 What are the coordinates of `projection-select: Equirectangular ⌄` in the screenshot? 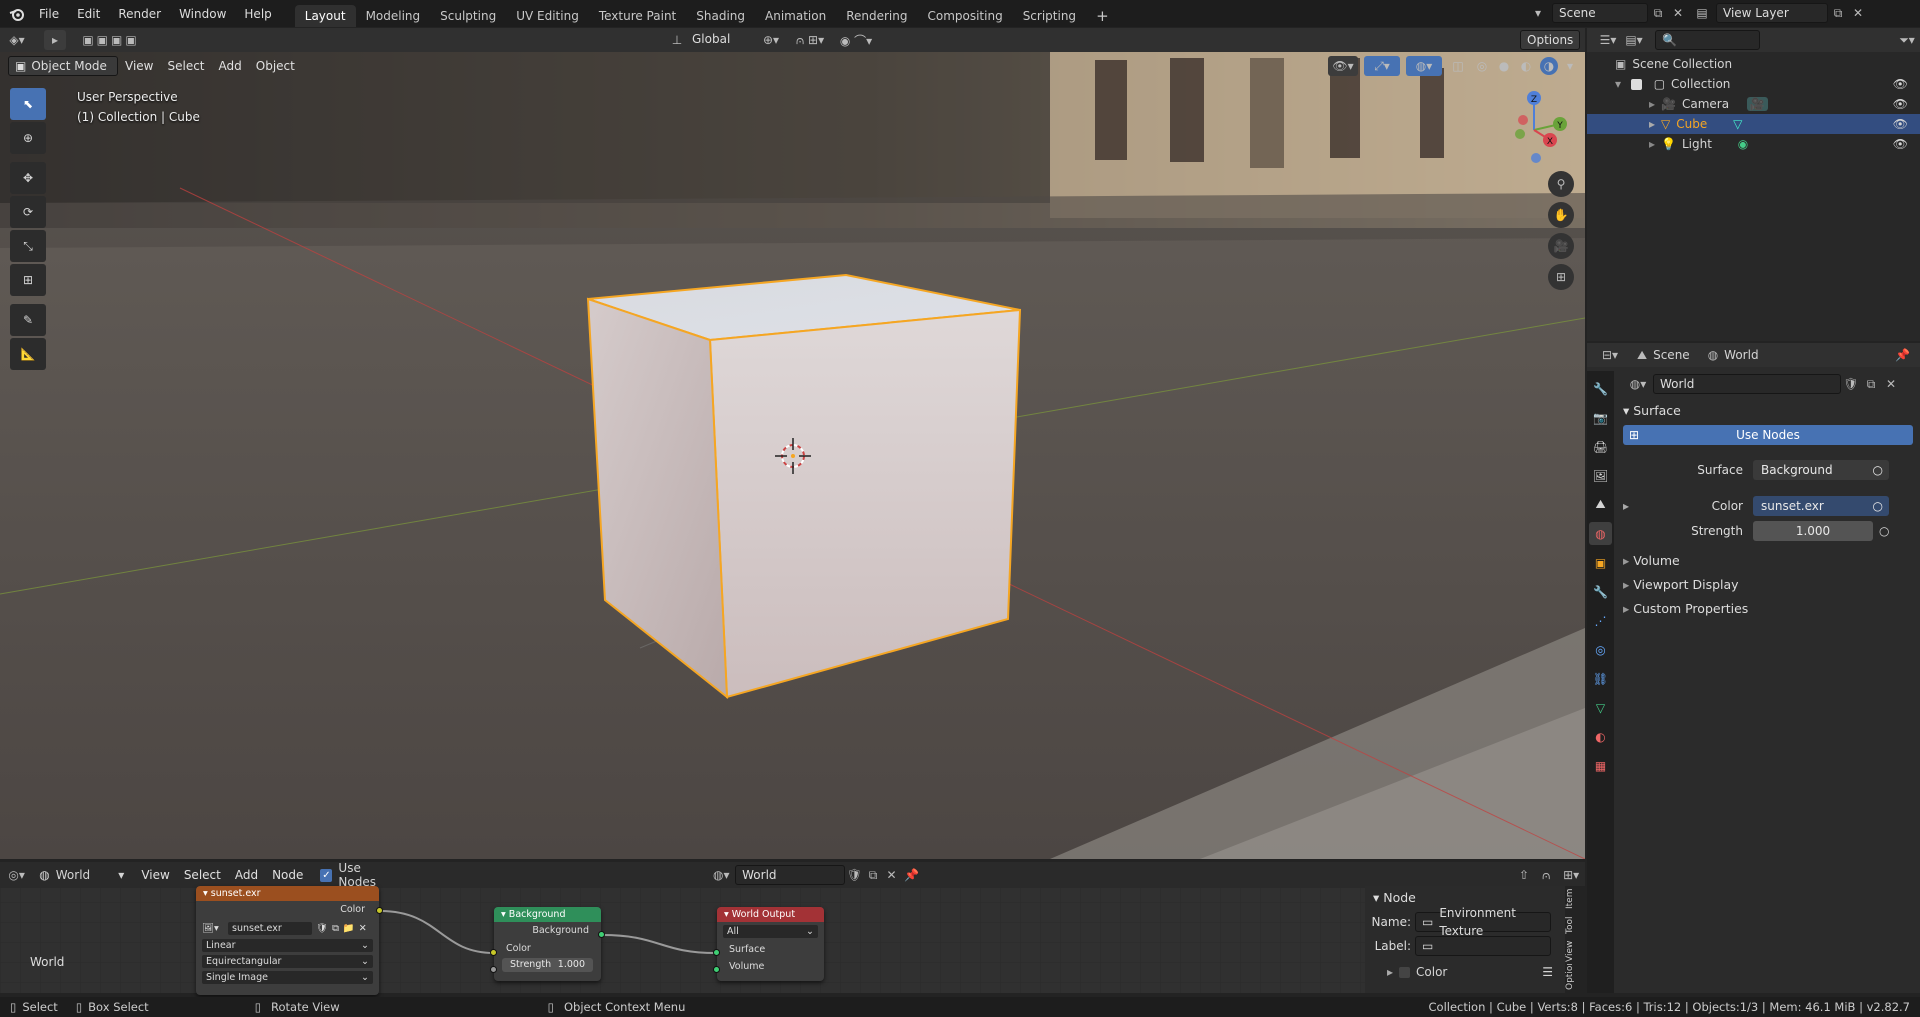 It's located at (287, 961).